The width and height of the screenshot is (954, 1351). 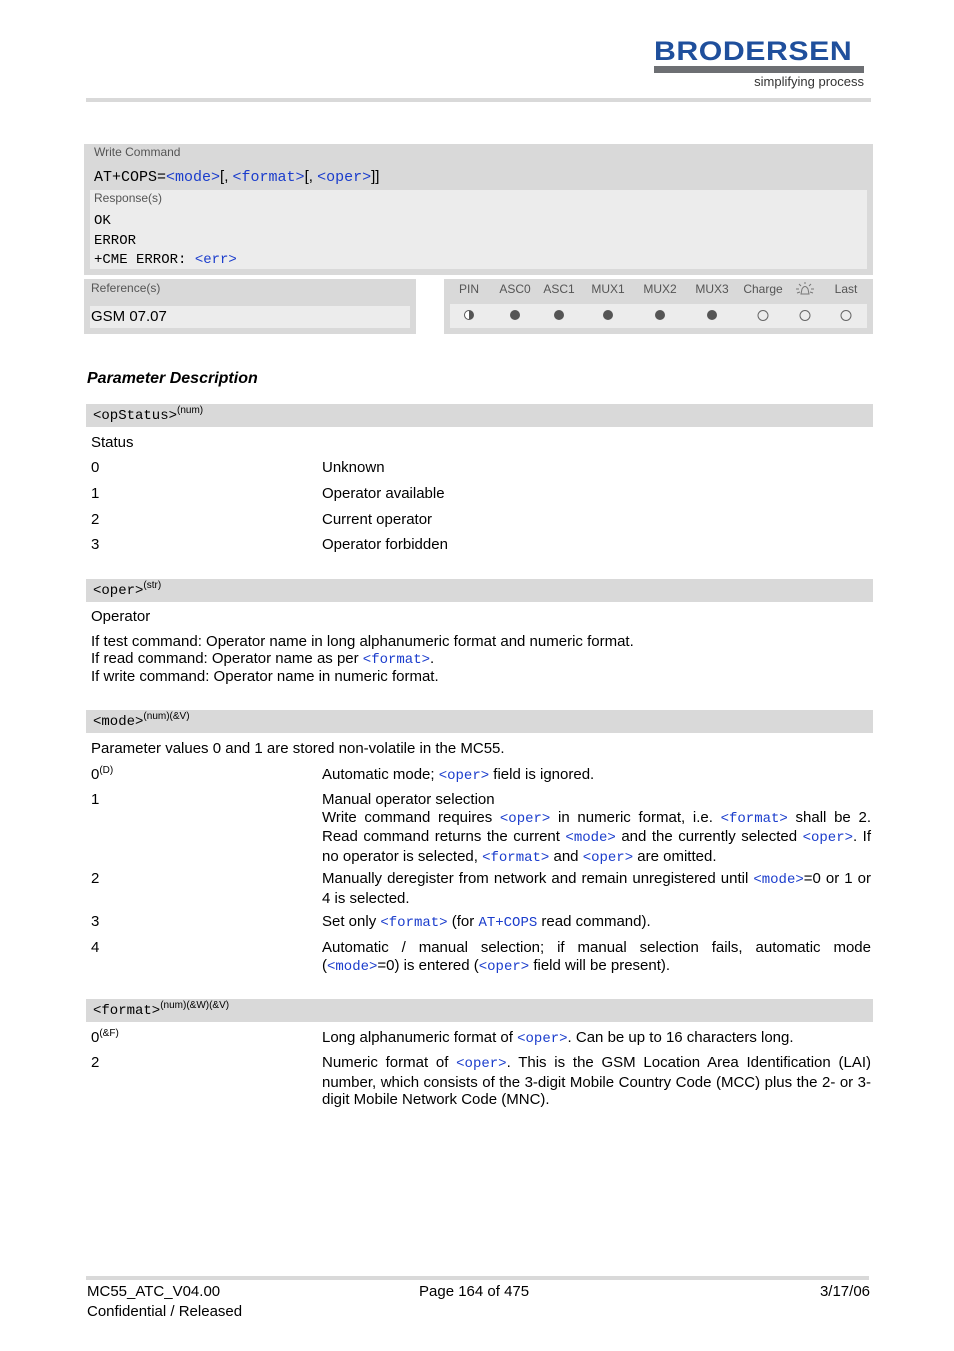 I want to click on reference-box: Reference(s) GSM 07.07, so click(x=250, y=306).